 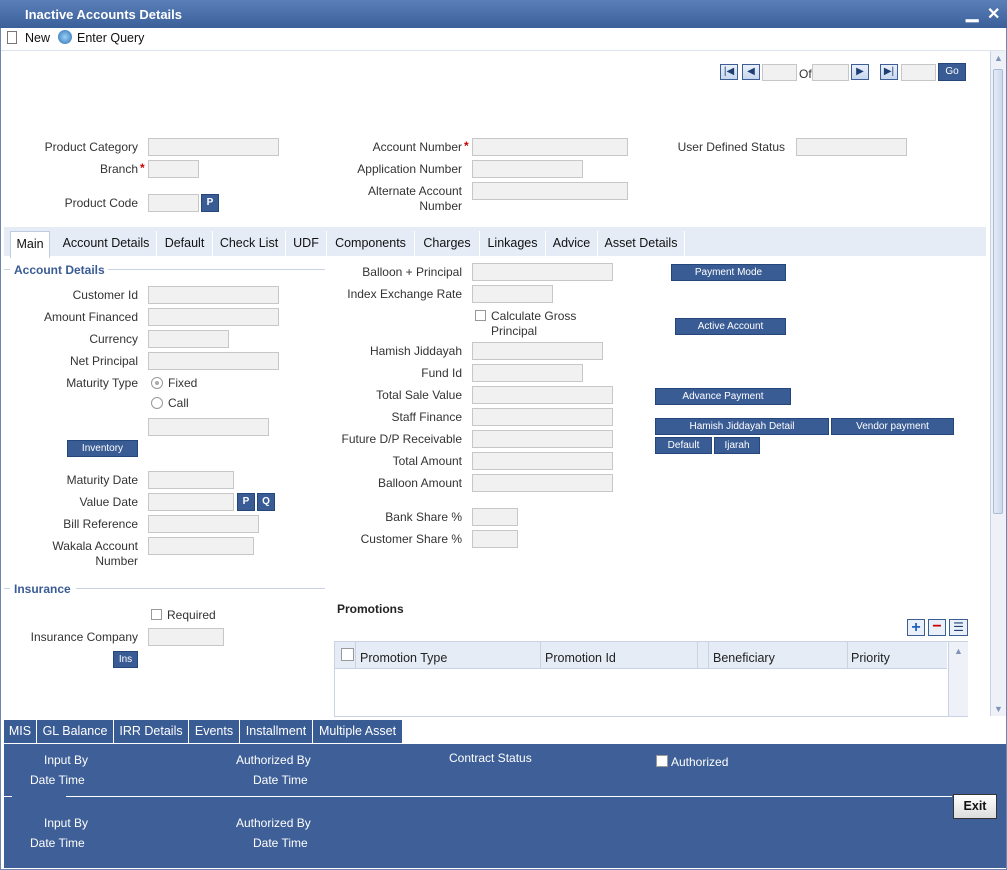 What do you see at coordinates (683, 445) in the screenshot?
I see `default-button: Default` at bounding box center [683, 445].